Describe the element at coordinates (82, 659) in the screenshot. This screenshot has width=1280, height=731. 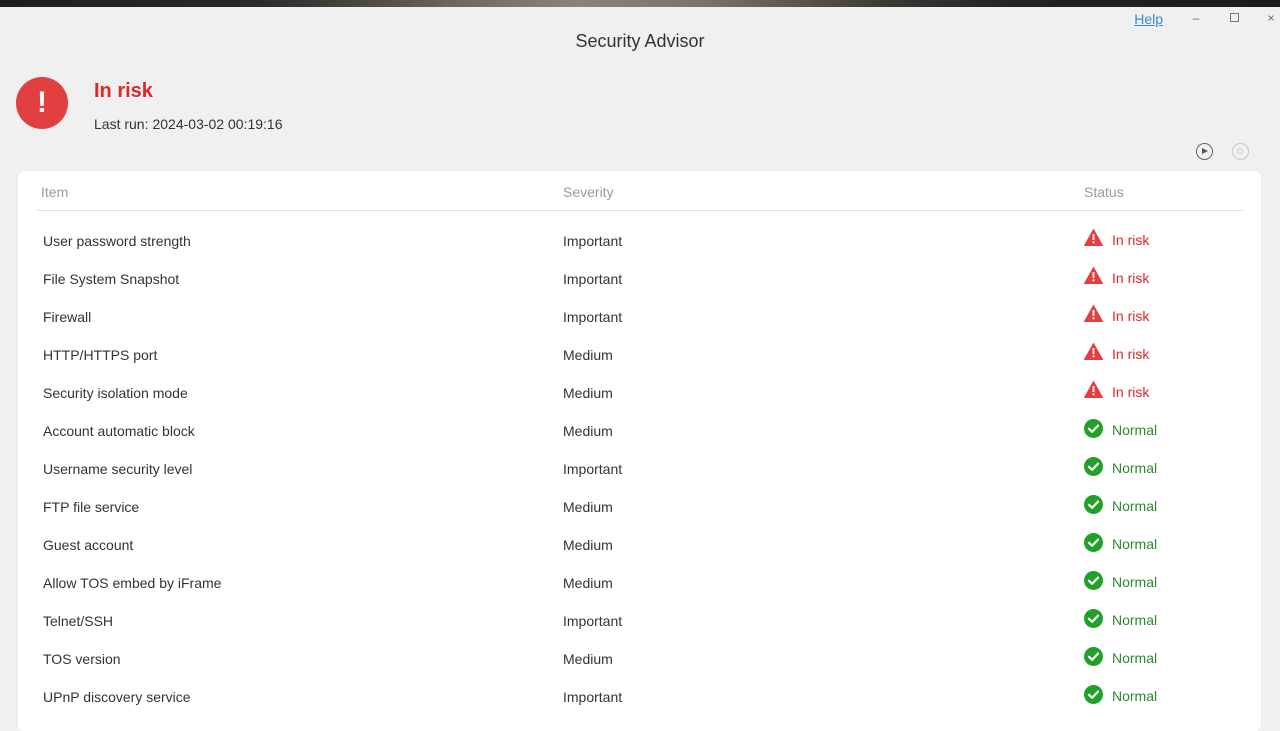
I see `row-item-name: TOS version` at that location.